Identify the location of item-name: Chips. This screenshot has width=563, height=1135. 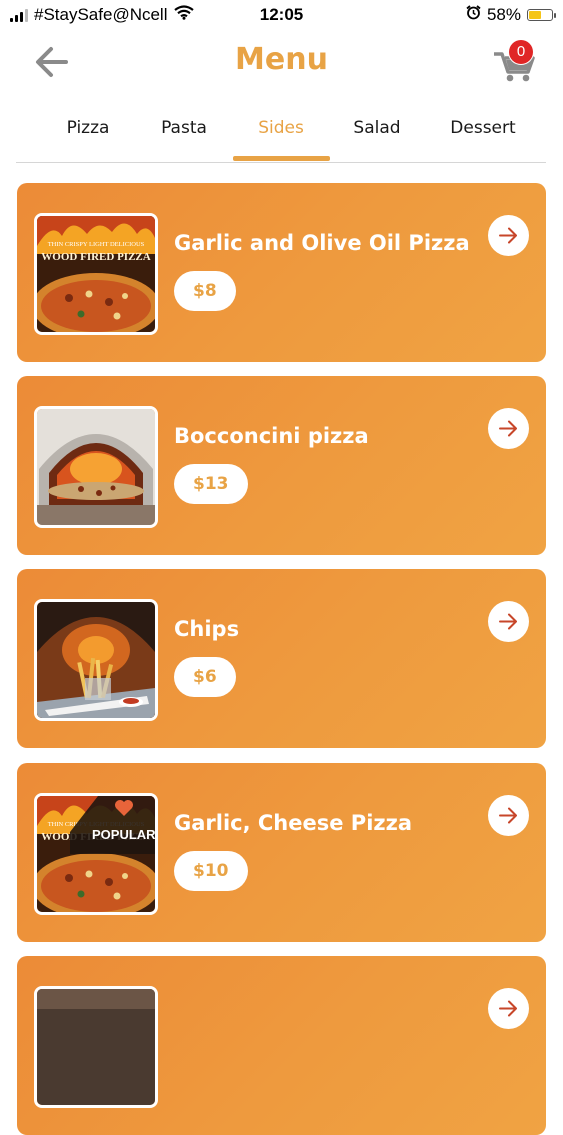
(207, 629).